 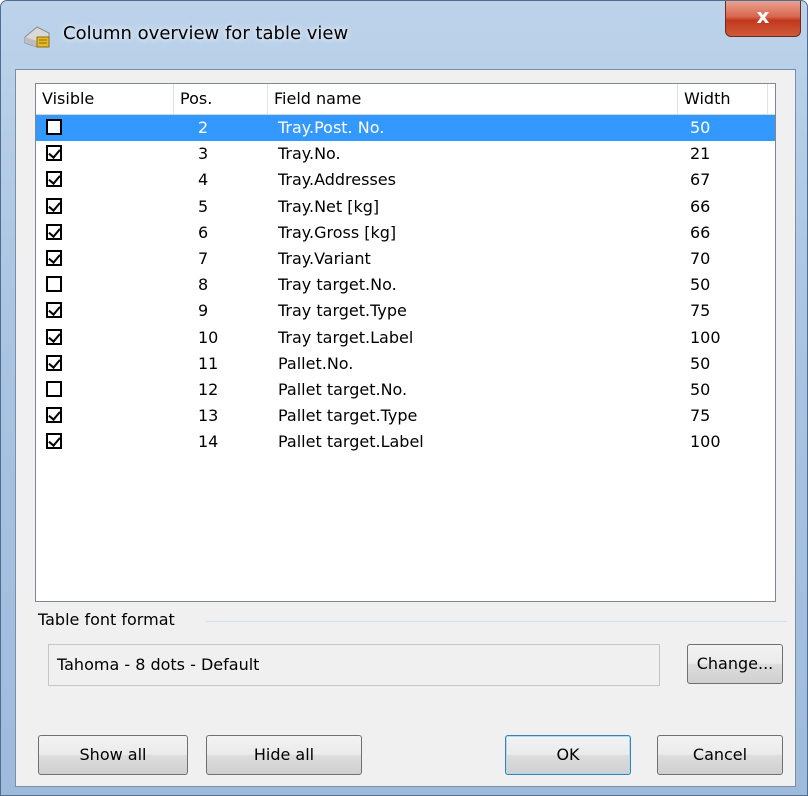 I want to click on window-title: Column overview for table view, so click(x=206, y=33).